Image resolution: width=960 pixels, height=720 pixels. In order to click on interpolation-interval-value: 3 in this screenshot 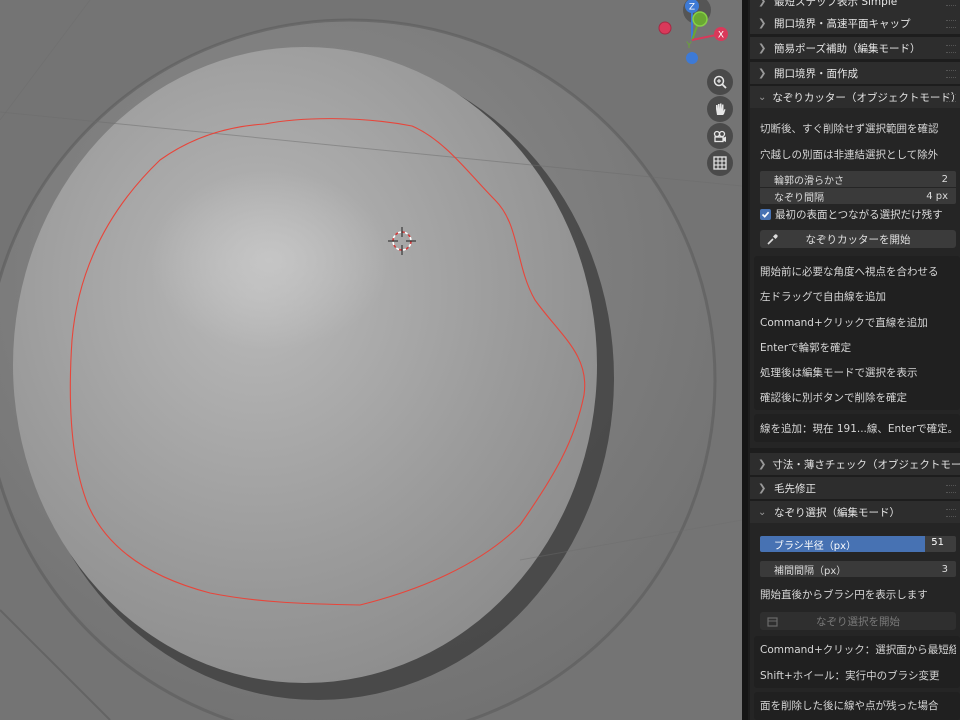, I will do `click(944, 569)`.